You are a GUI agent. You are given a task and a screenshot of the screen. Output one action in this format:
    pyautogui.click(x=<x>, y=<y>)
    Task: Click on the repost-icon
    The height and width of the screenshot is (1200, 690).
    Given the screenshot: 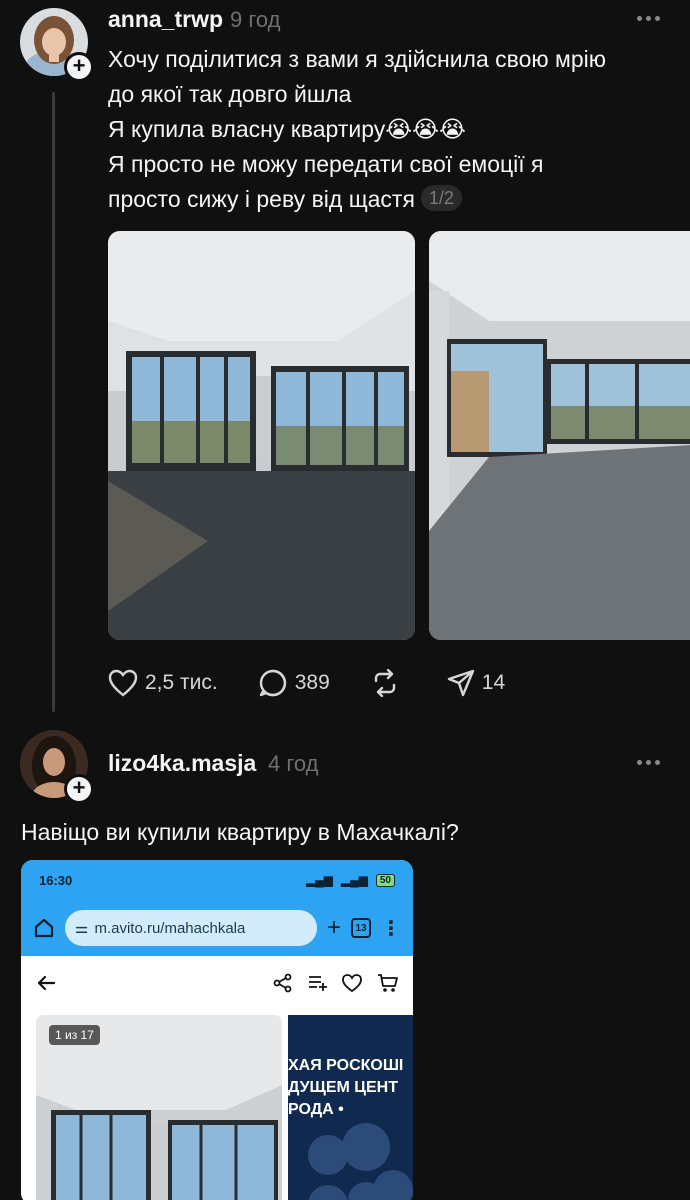 What is the action you would take?
    pyautogui.click(x=384, y=683)
    